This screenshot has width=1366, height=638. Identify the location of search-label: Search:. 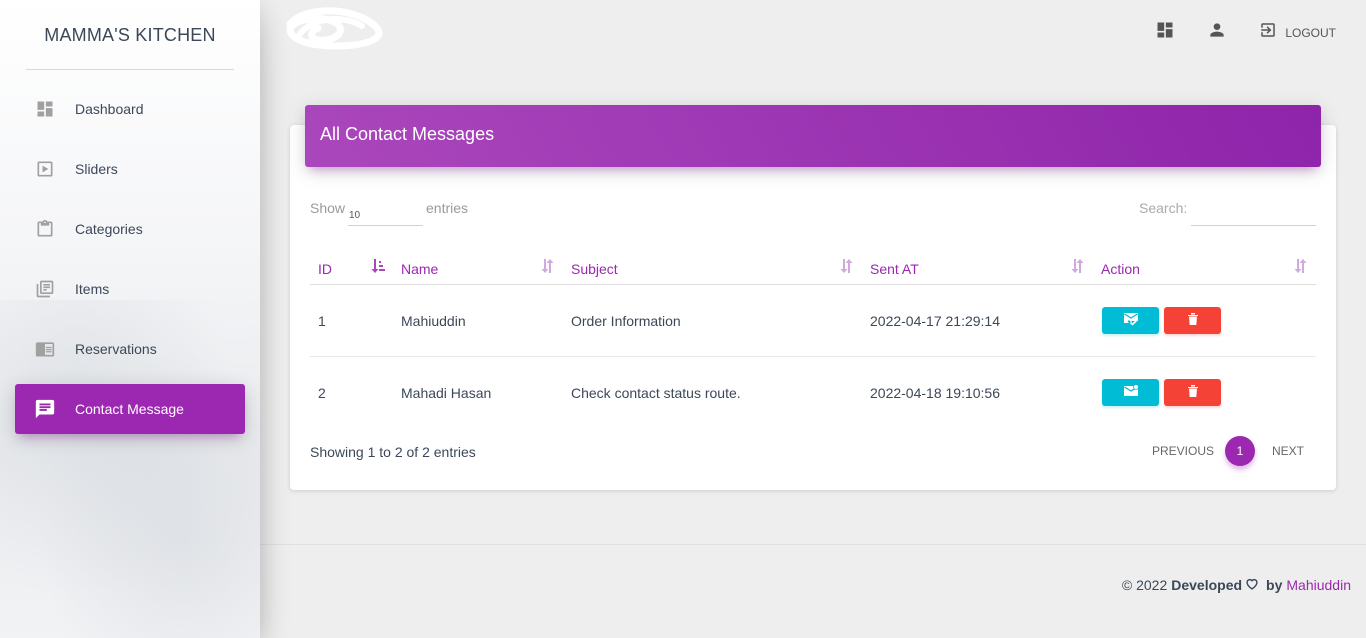
(1163, 208).